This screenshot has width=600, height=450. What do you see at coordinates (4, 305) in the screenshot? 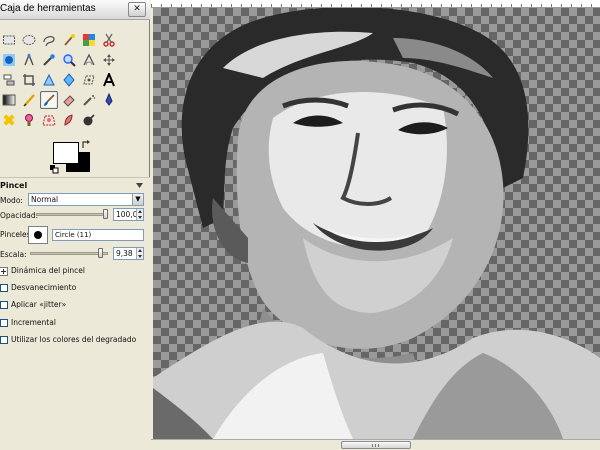
I see `jitter-checkbox` at bounding box center [4, 305].